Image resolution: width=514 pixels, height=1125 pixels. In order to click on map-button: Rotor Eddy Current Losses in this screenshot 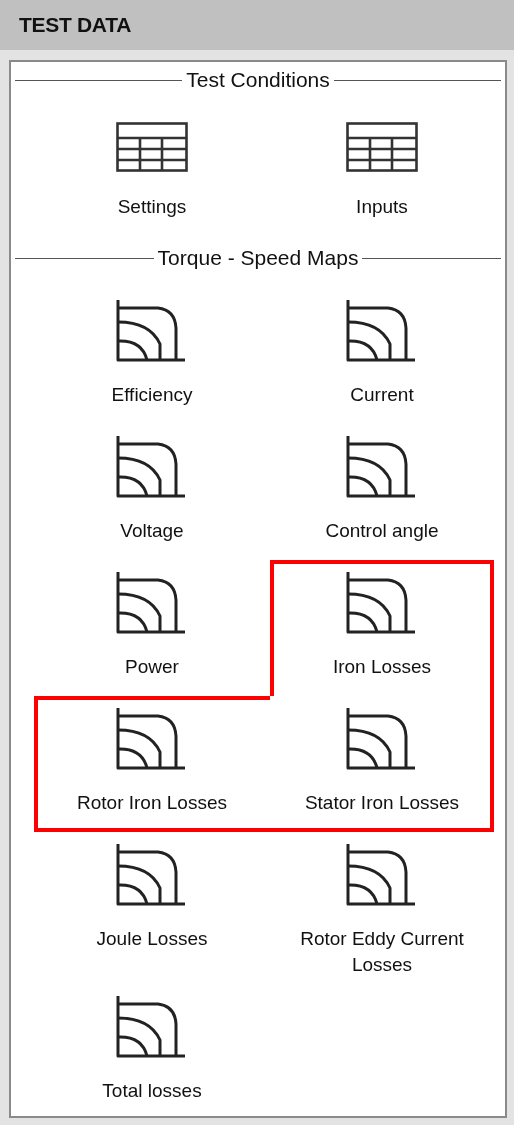, I will do `click(382, 908)`.